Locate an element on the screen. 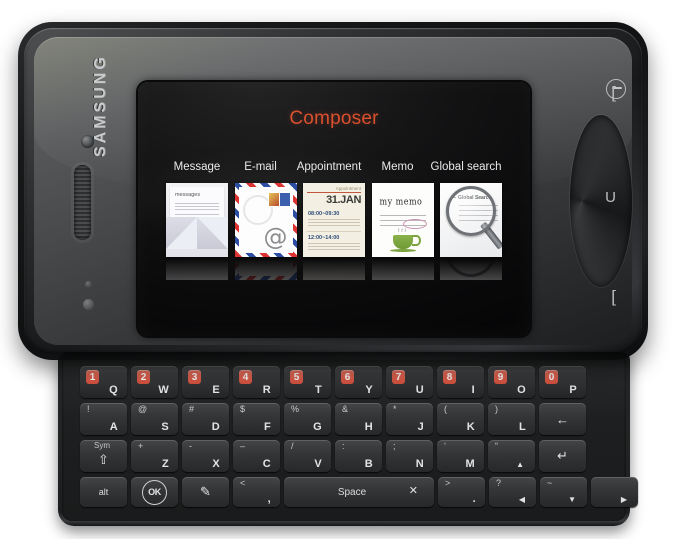 The image size is (680, 539). side-dial-ring is located at coordinates (601, 201).